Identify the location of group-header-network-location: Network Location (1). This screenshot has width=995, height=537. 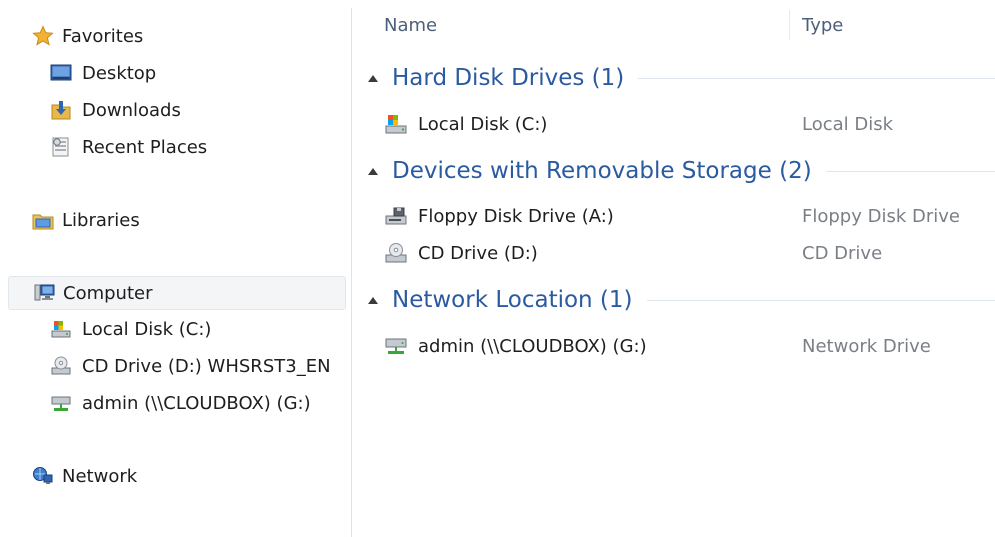
(681, 300).